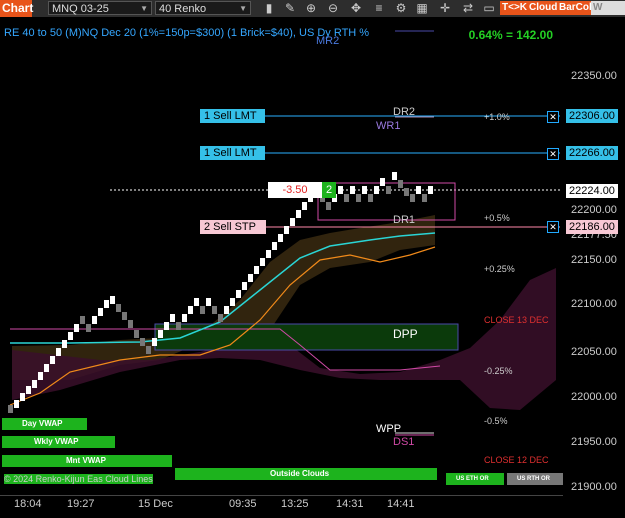  Describe the element at coordinates (295, 190) in the screenshot. I see `position-pnl: -3.50` at that location.